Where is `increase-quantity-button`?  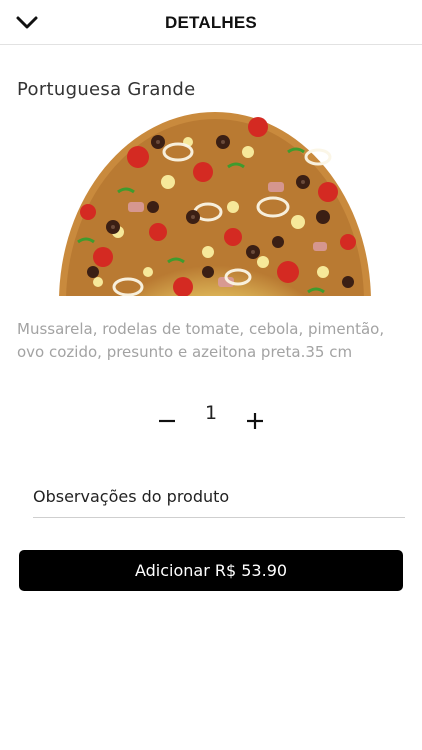
increase-quantity-button is located at coordinates (255, 420).